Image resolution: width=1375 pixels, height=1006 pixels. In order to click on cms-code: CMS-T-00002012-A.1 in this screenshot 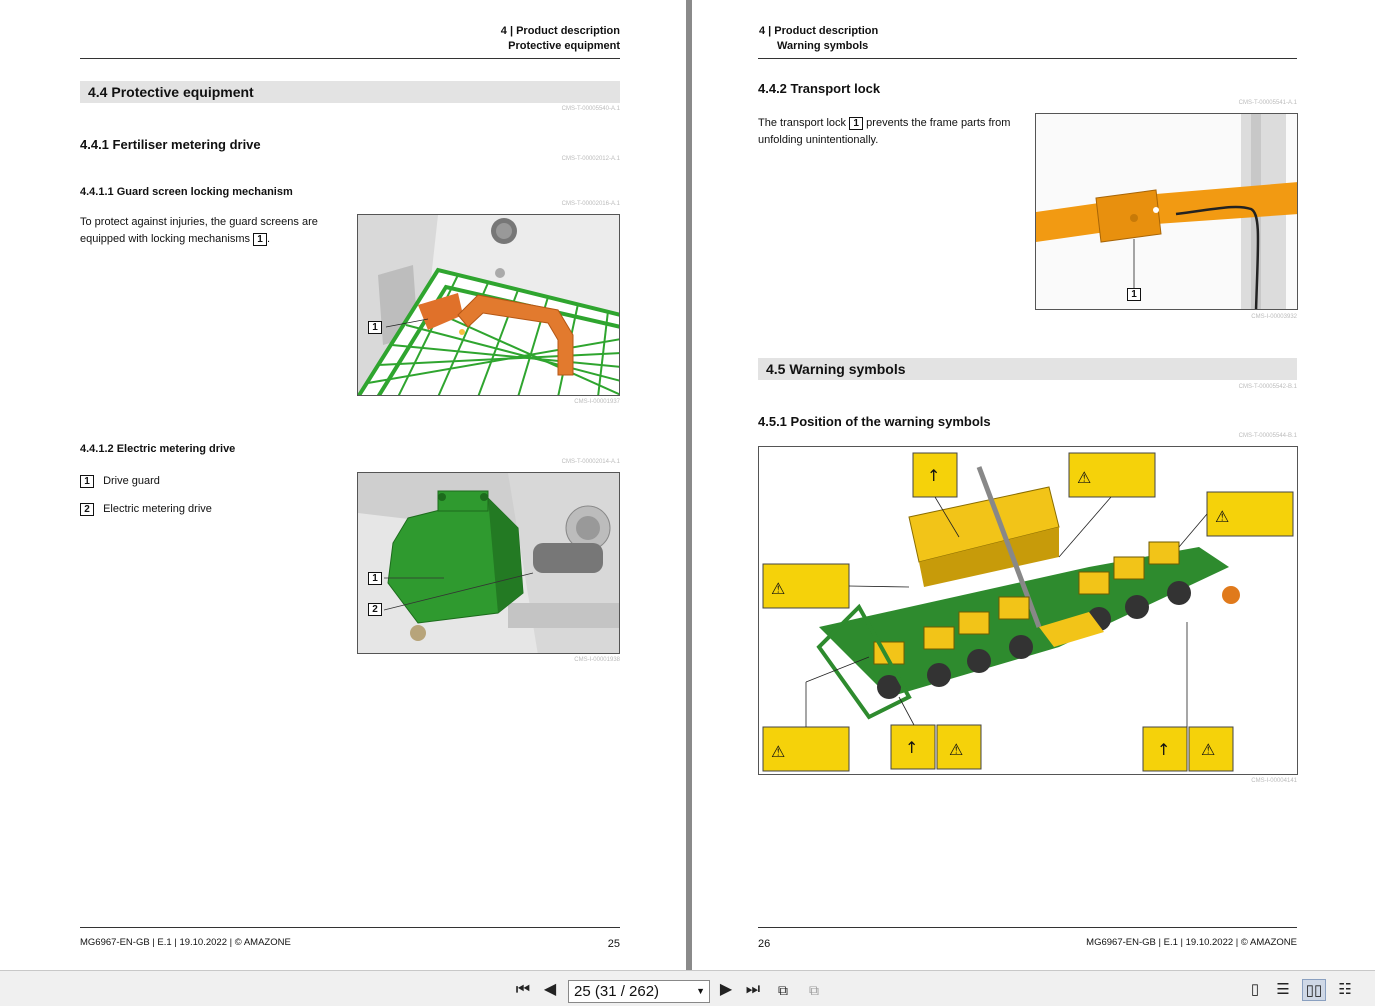, I will do `click(590, 159)`.